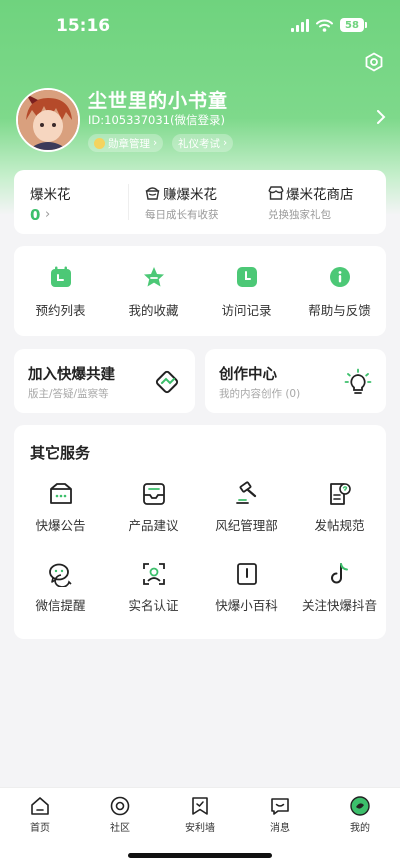 Image resolution: width=400 pixels, height=867 pixels. I want to click on create-subtitle: 我的内容创作 (0), so click(260, 394).